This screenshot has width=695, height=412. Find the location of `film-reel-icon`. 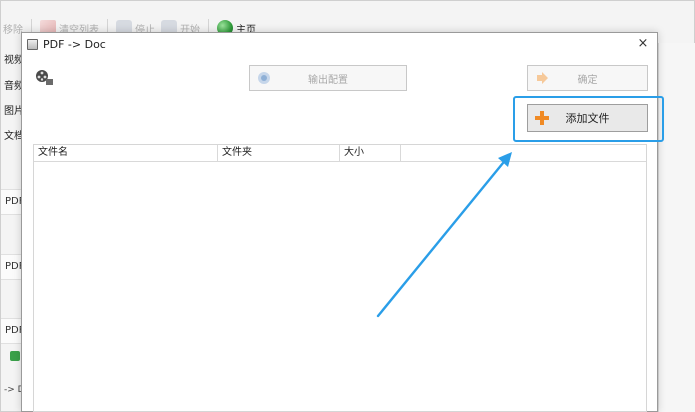

film-reel-icon is located at coordinates (44, 77).